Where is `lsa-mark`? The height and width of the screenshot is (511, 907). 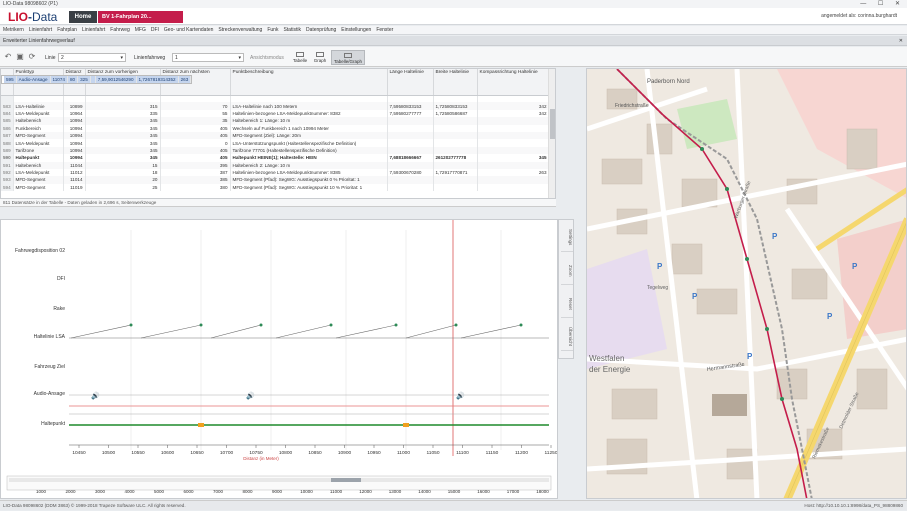 lsa-mark is located at coordinates (101, 331).